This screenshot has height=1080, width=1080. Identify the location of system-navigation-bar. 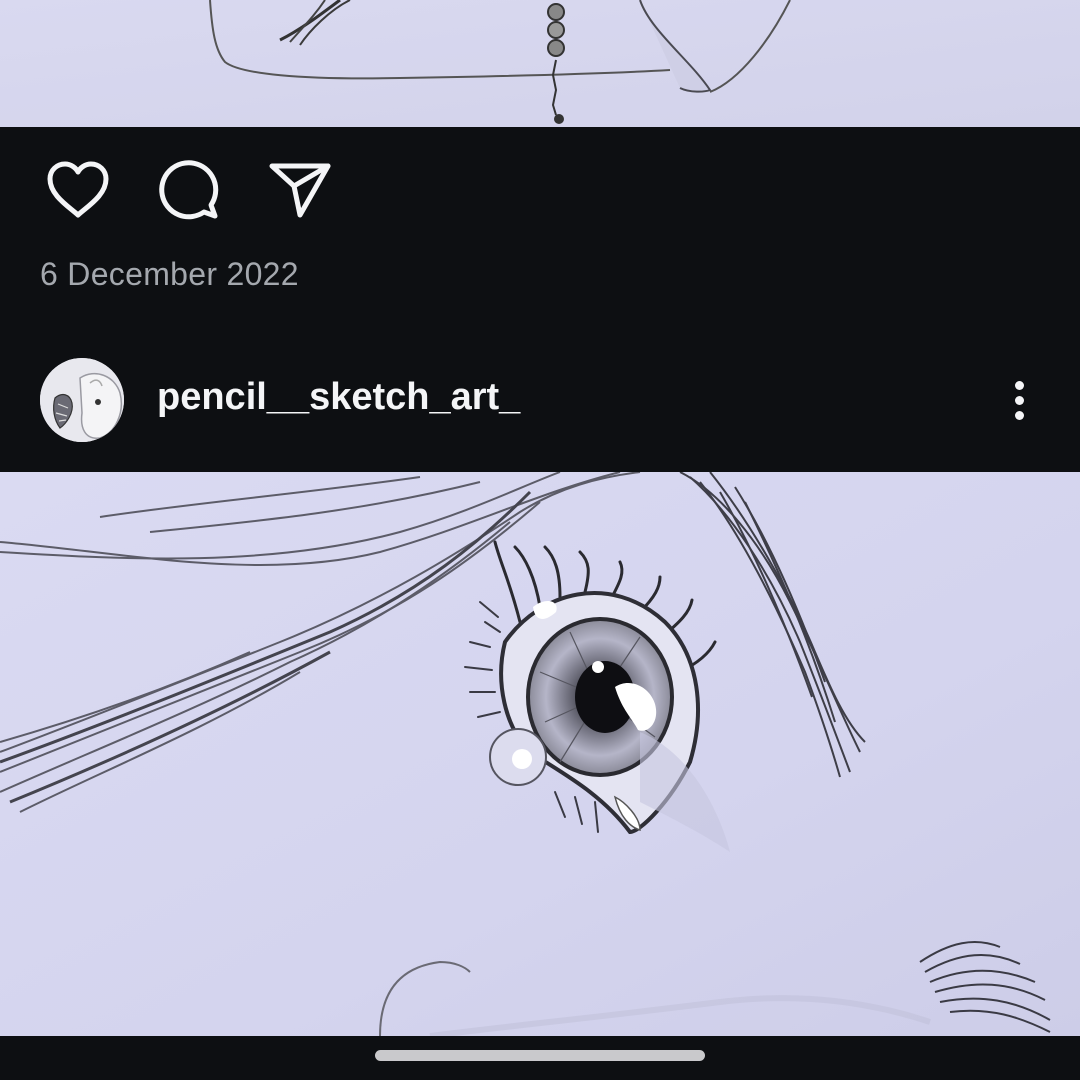
(540, 1058).